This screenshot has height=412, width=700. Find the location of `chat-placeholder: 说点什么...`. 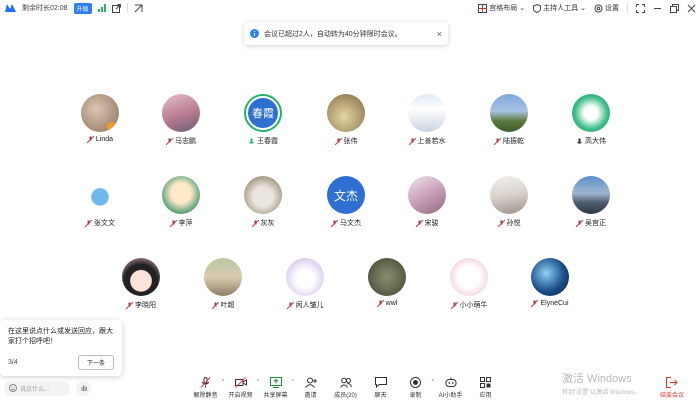

chat-placeholder: 说点什么... is located at coordinates (35, 389).